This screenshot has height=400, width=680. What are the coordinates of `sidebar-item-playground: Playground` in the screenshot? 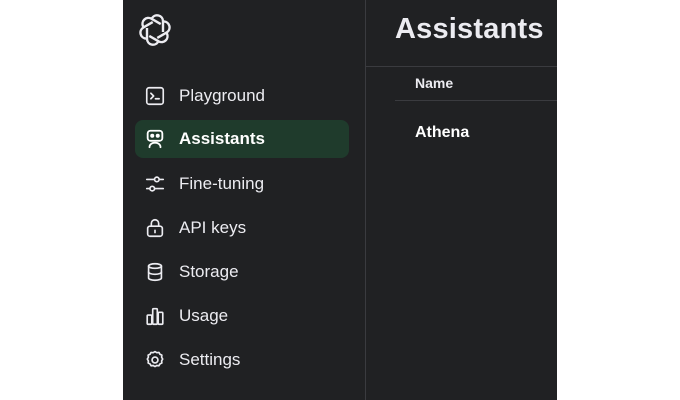 It's located at (242, 96).